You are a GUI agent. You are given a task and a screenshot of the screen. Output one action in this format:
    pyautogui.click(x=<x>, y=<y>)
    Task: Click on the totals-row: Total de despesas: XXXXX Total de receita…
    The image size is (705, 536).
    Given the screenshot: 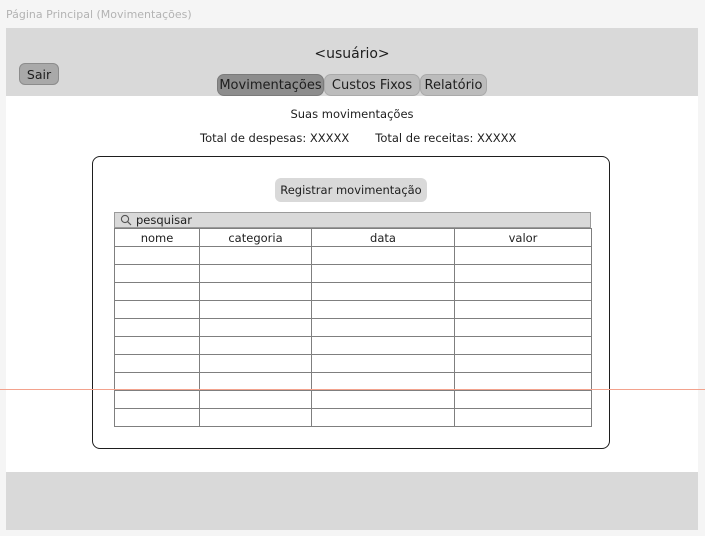 What is the action you would take?
    pyautogui.click(x=358, y=138)
    